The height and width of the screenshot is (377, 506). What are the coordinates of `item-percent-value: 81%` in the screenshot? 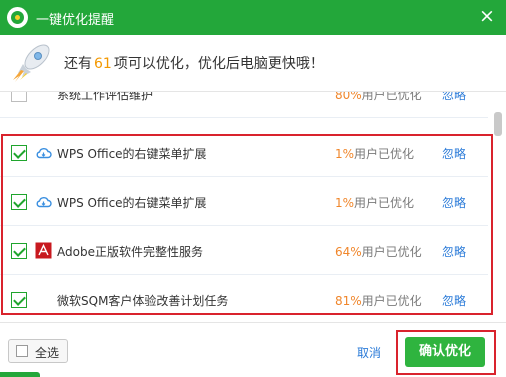 It's located at (348, 301).